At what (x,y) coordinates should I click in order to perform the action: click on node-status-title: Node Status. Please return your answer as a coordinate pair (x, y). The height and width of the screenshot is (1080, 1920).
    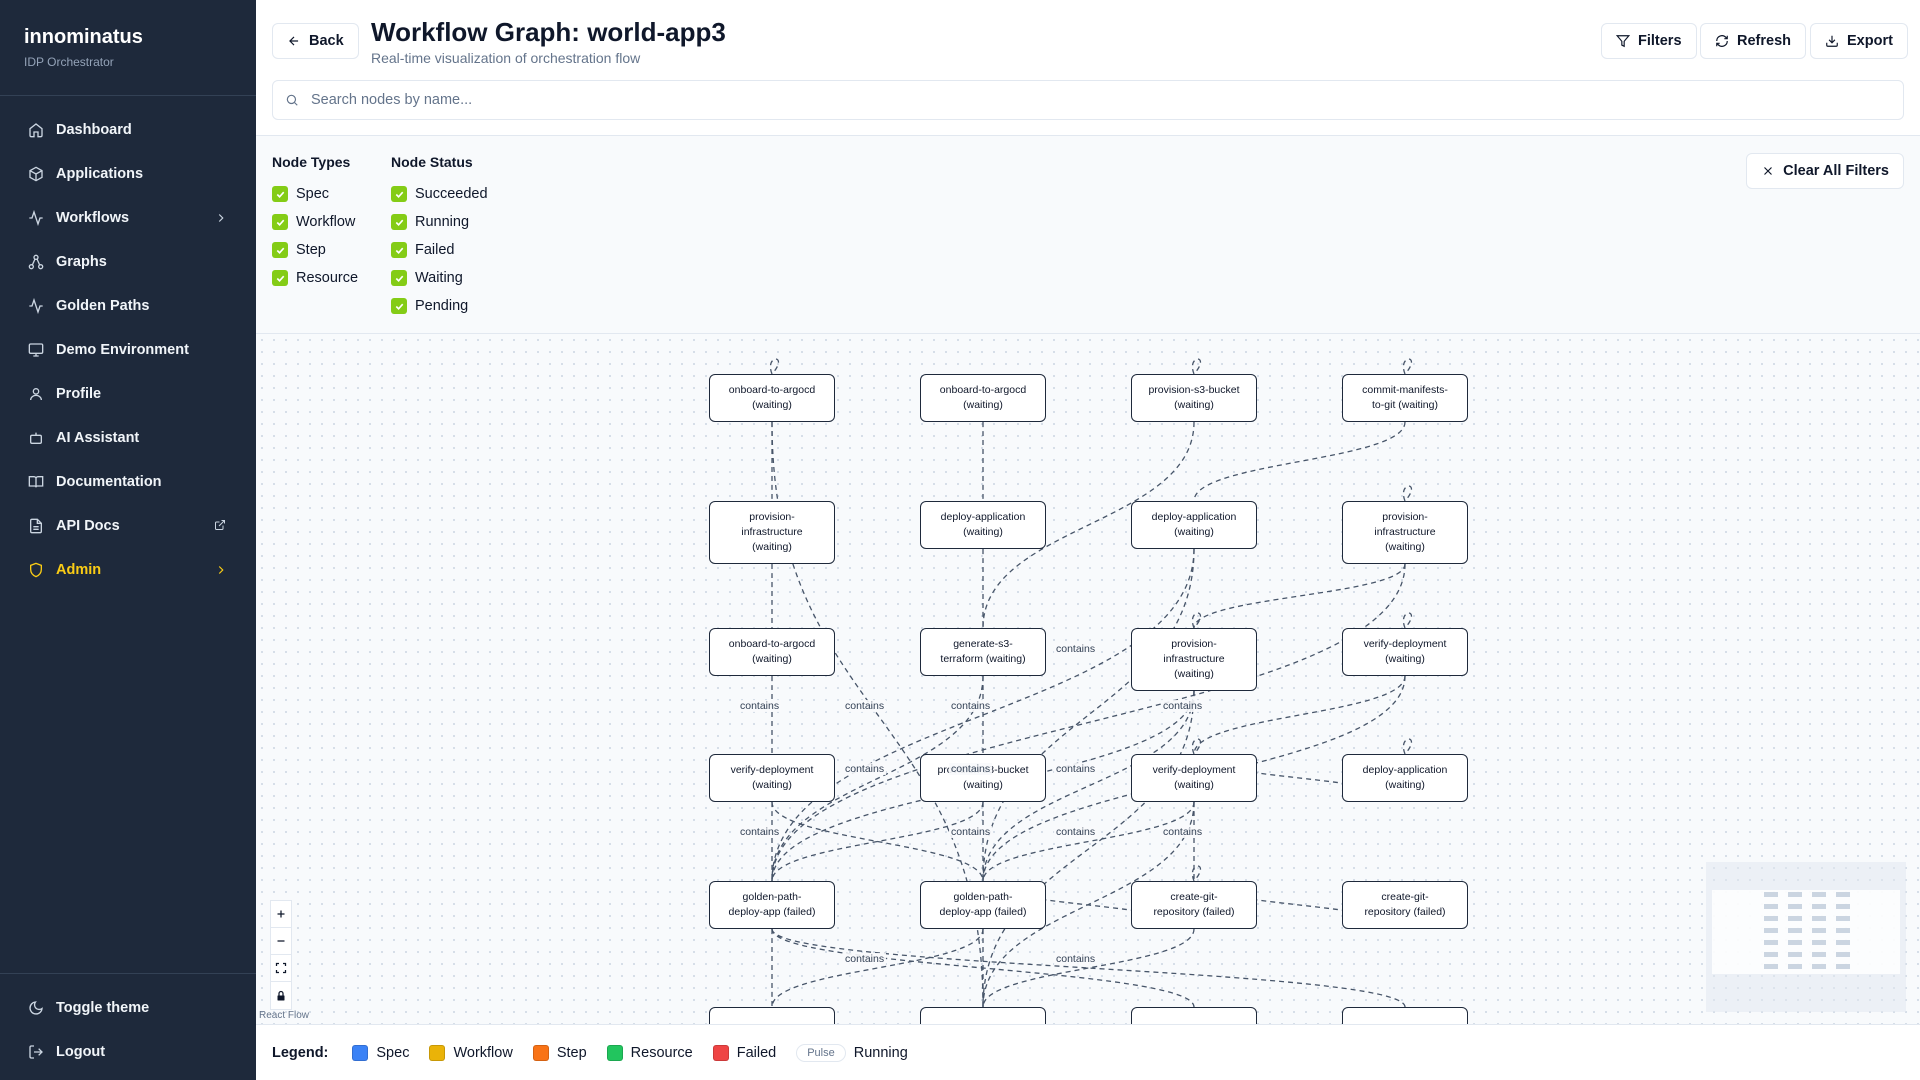
    Looking at the image, I should click on (432, 162).